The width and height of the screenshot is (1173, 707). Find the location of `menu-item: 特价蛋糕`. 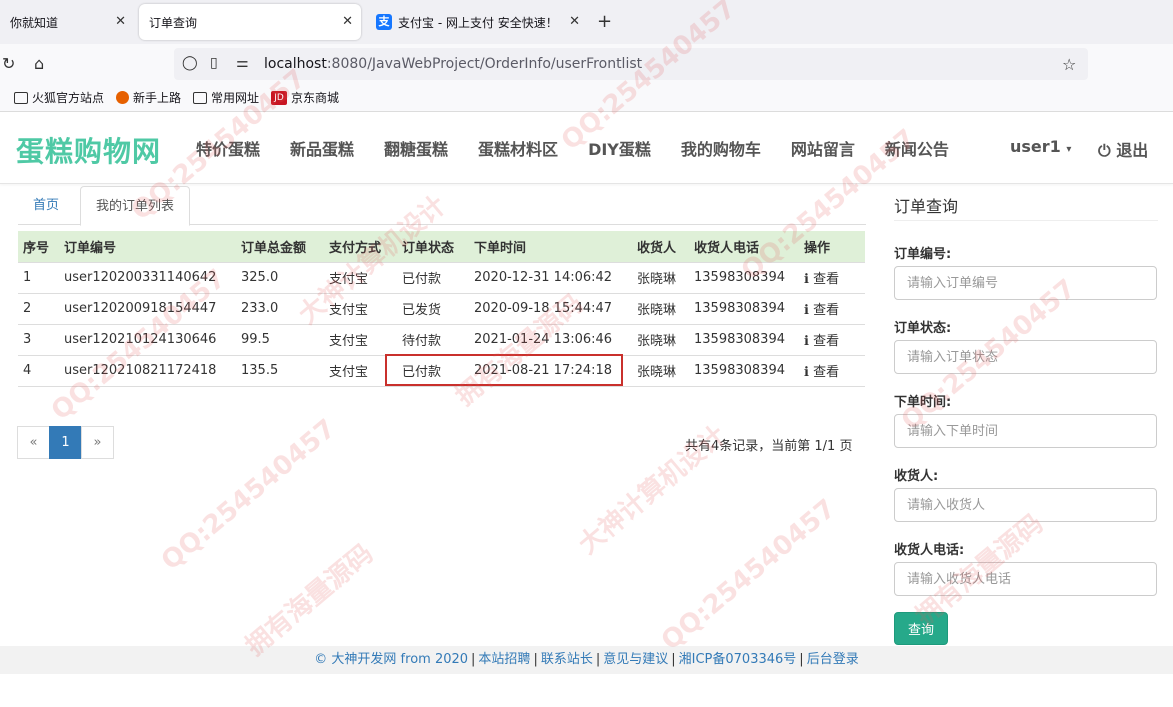

menu-item: 特价蛋糕 is located at coordinates (228, 148).